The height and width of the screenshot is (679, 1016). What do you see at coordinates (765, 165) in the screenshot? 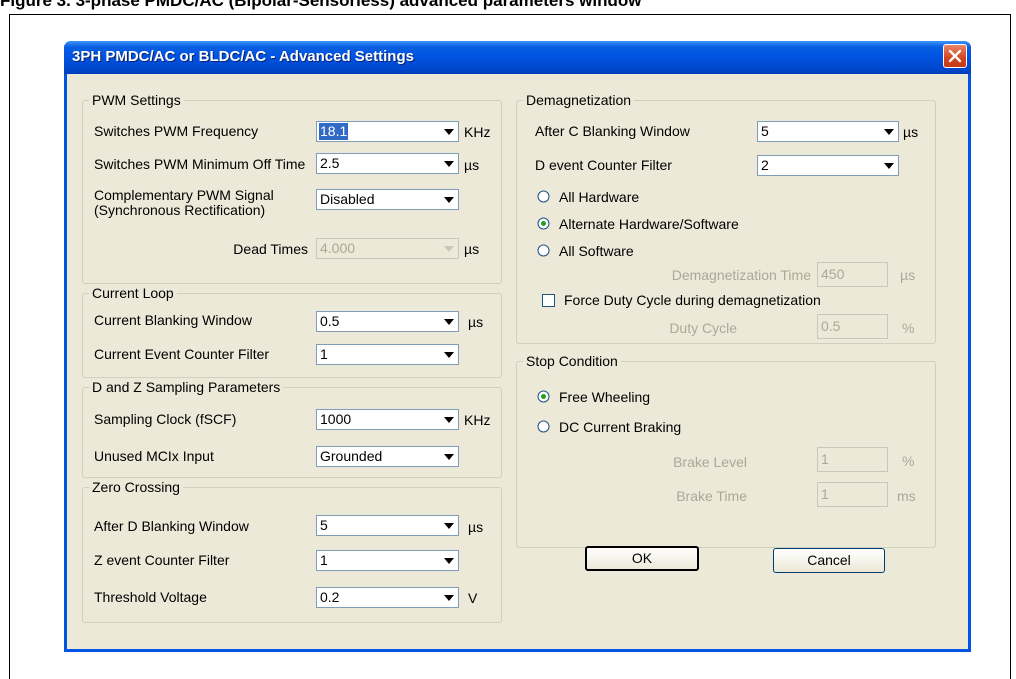
I see `d-event-filter-value: 2` at bounding box center [765, 165].